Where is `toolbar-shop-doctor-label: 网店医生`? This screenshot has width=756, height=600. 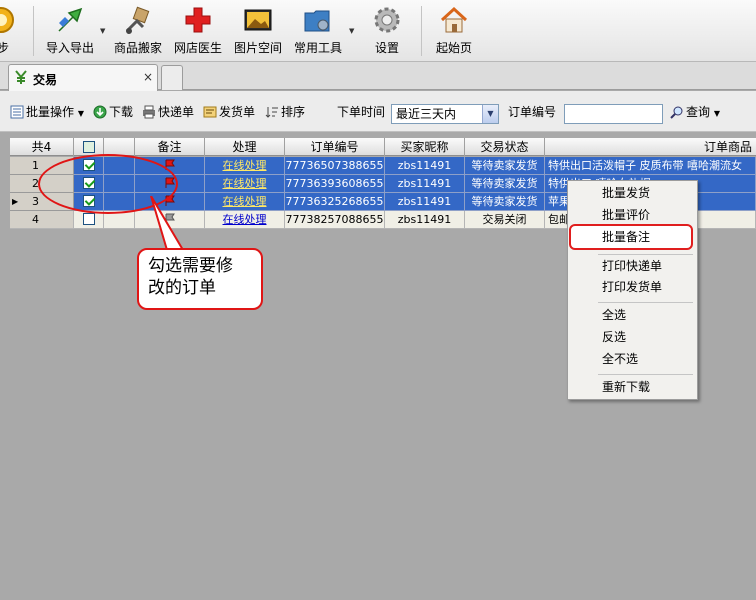
toolbar-shop-doctor-label: 网店医生 is located at coordinates (197, 48).